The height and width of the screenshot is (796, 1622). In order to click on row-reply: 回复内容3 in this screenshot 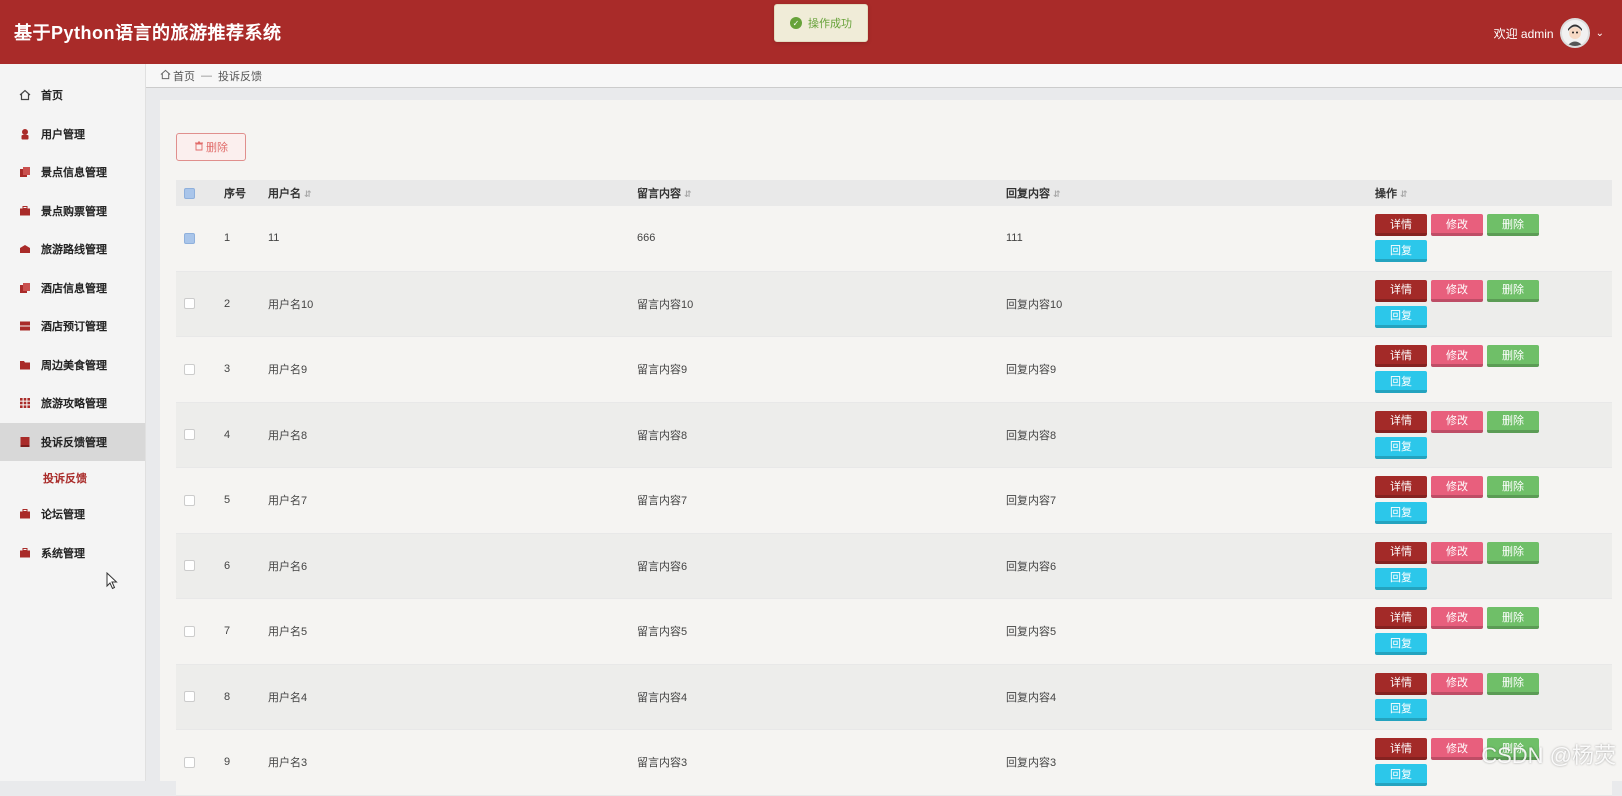, I will do `click(1031, 763)`.